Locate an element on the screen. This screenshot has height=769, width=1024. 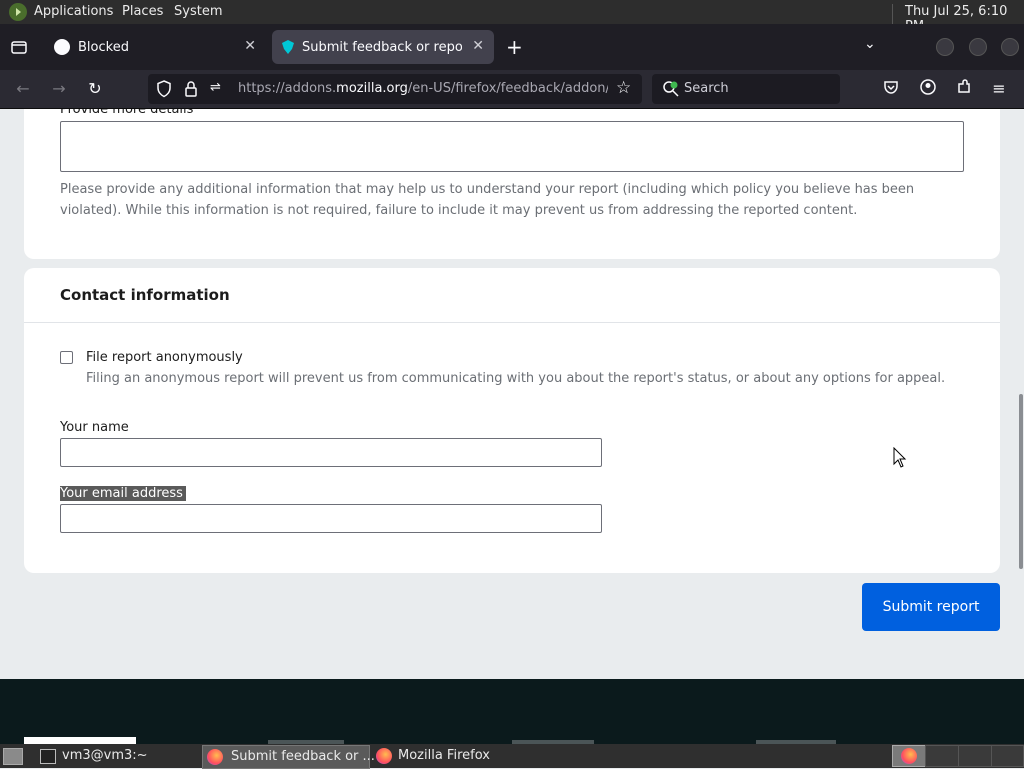
search-engine-icon is located at coordinates (671, 91).